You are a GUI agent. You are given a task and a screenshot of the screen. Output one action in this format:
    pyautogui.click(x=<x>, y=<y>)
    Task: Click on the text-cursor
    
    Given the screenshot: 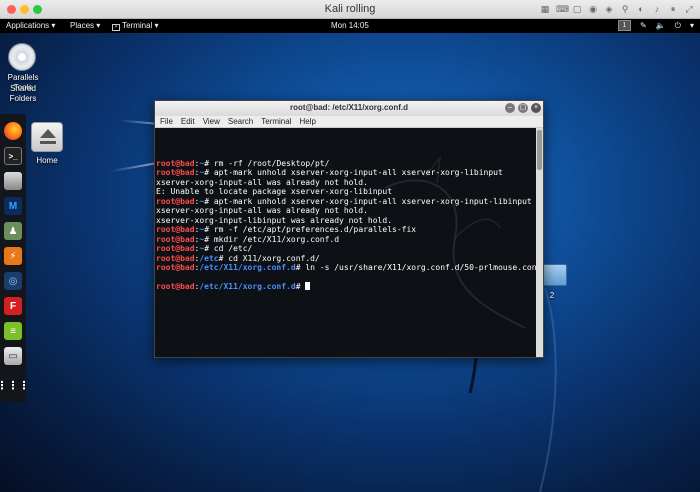 What is the action you would take?
    pyautogui.click(x=308, y=286)
    